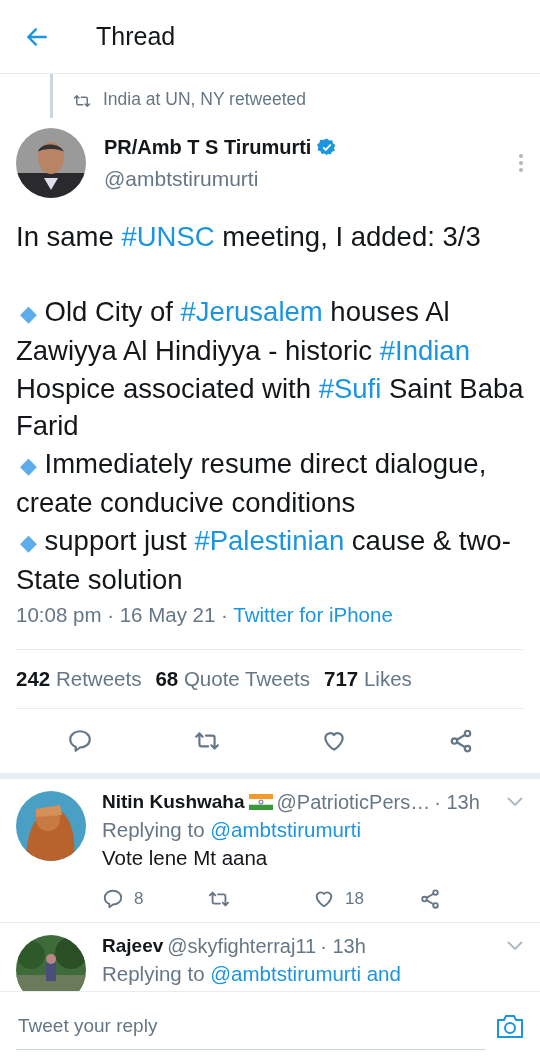  What do you see at coordinates (285, 829) in the screenshot?
I see `mention-link: @ambtstirumurti` at bounding box center [285, 829].